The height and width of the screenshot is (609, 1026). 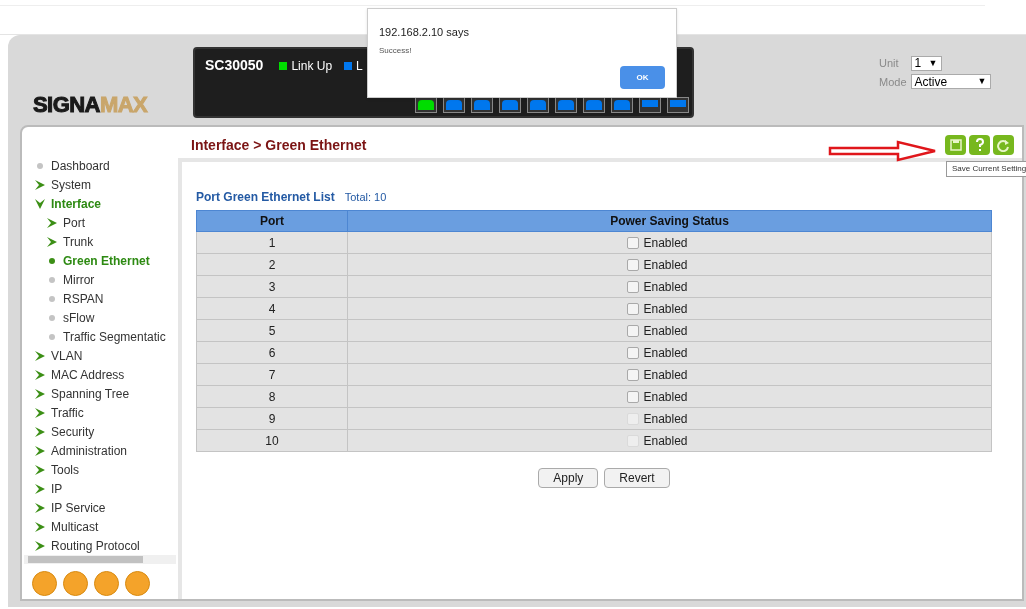 What do you see at coordinates (234, 65) in the screenshot?
I see `switch-model: SC30050` at bounding box center [234, 65].